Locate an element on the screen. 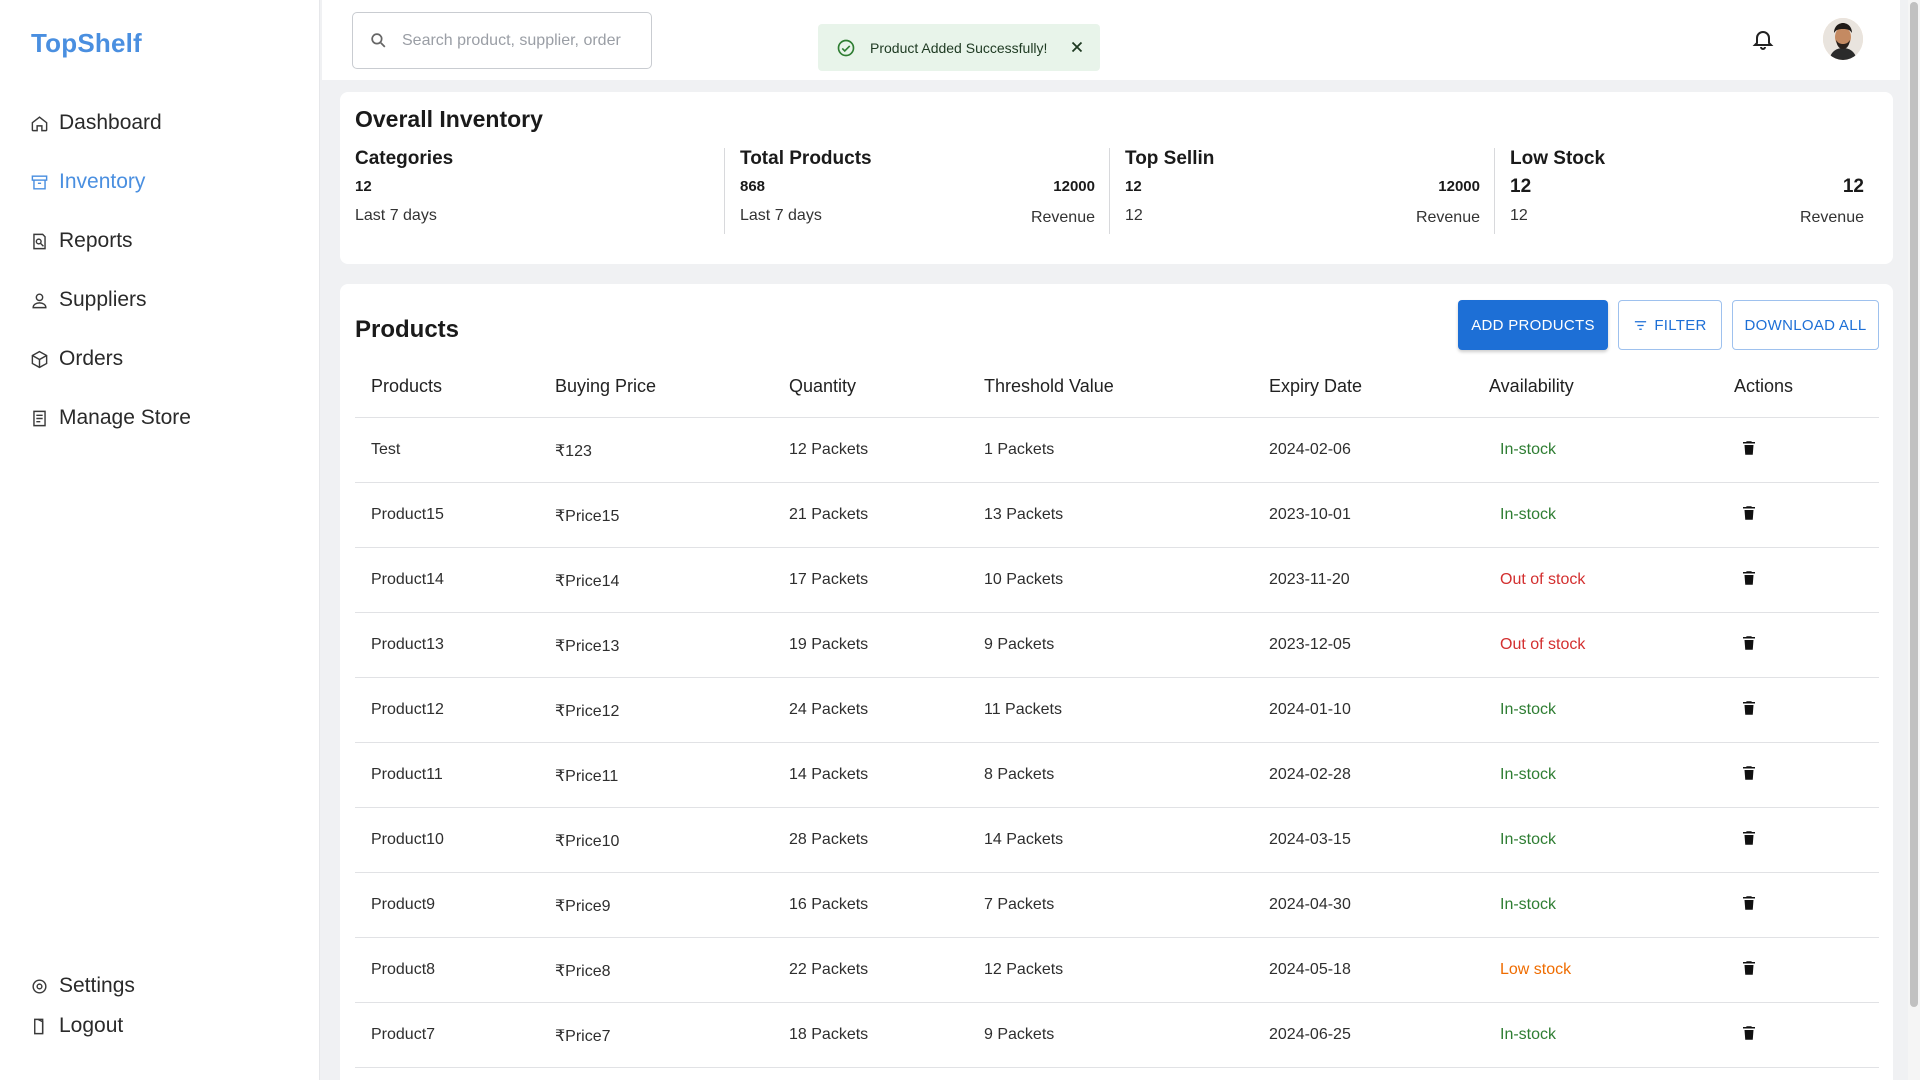  sidebar-item-dashboard: Dashboard is located at coordinates (96, 123).